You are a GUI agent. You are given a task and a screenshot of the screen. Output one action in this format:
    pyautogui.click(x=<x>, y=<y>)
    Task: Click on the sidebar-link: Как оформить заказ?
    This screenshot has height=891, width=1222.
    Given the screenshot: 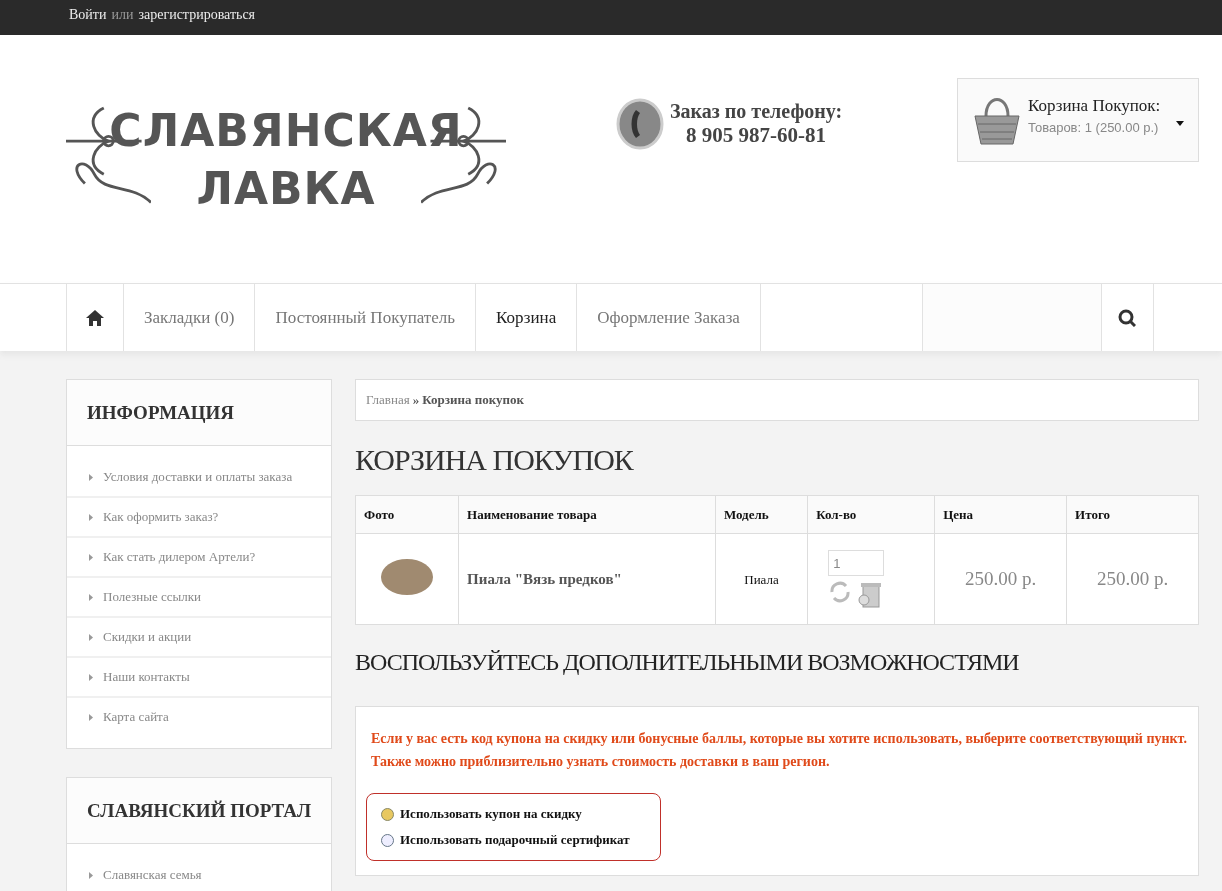 What is the action you would take?
    pyautogui.click(x=199, y=518)
    